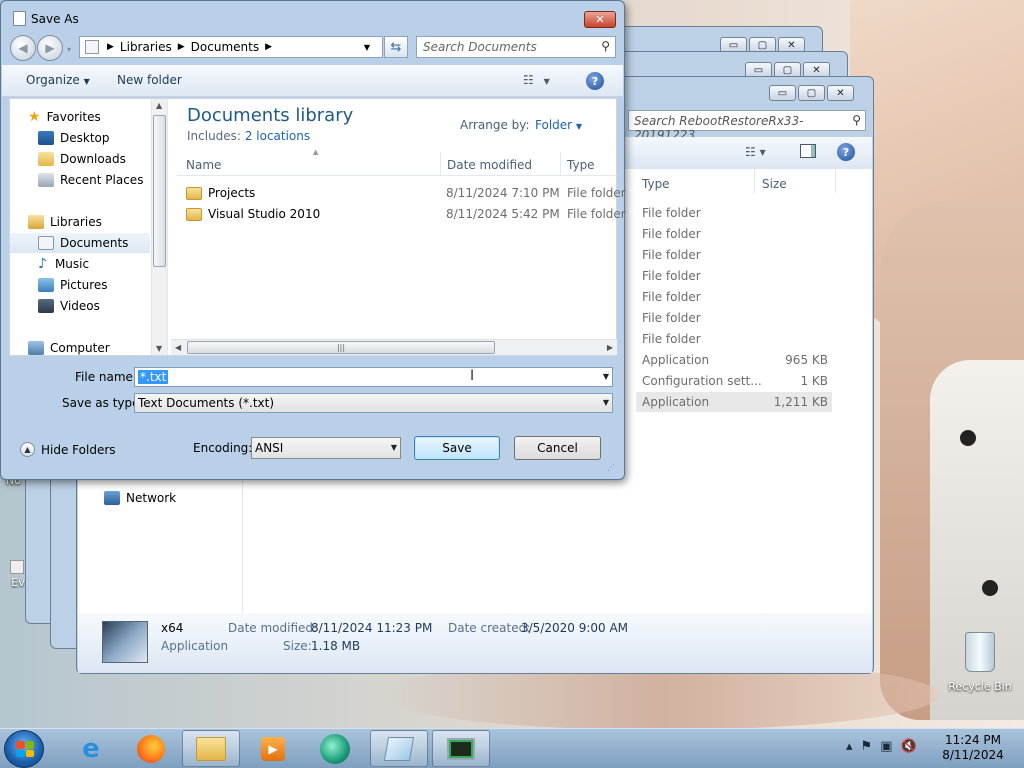  I want to click on minimize-button: ▭, so click(782, 93).